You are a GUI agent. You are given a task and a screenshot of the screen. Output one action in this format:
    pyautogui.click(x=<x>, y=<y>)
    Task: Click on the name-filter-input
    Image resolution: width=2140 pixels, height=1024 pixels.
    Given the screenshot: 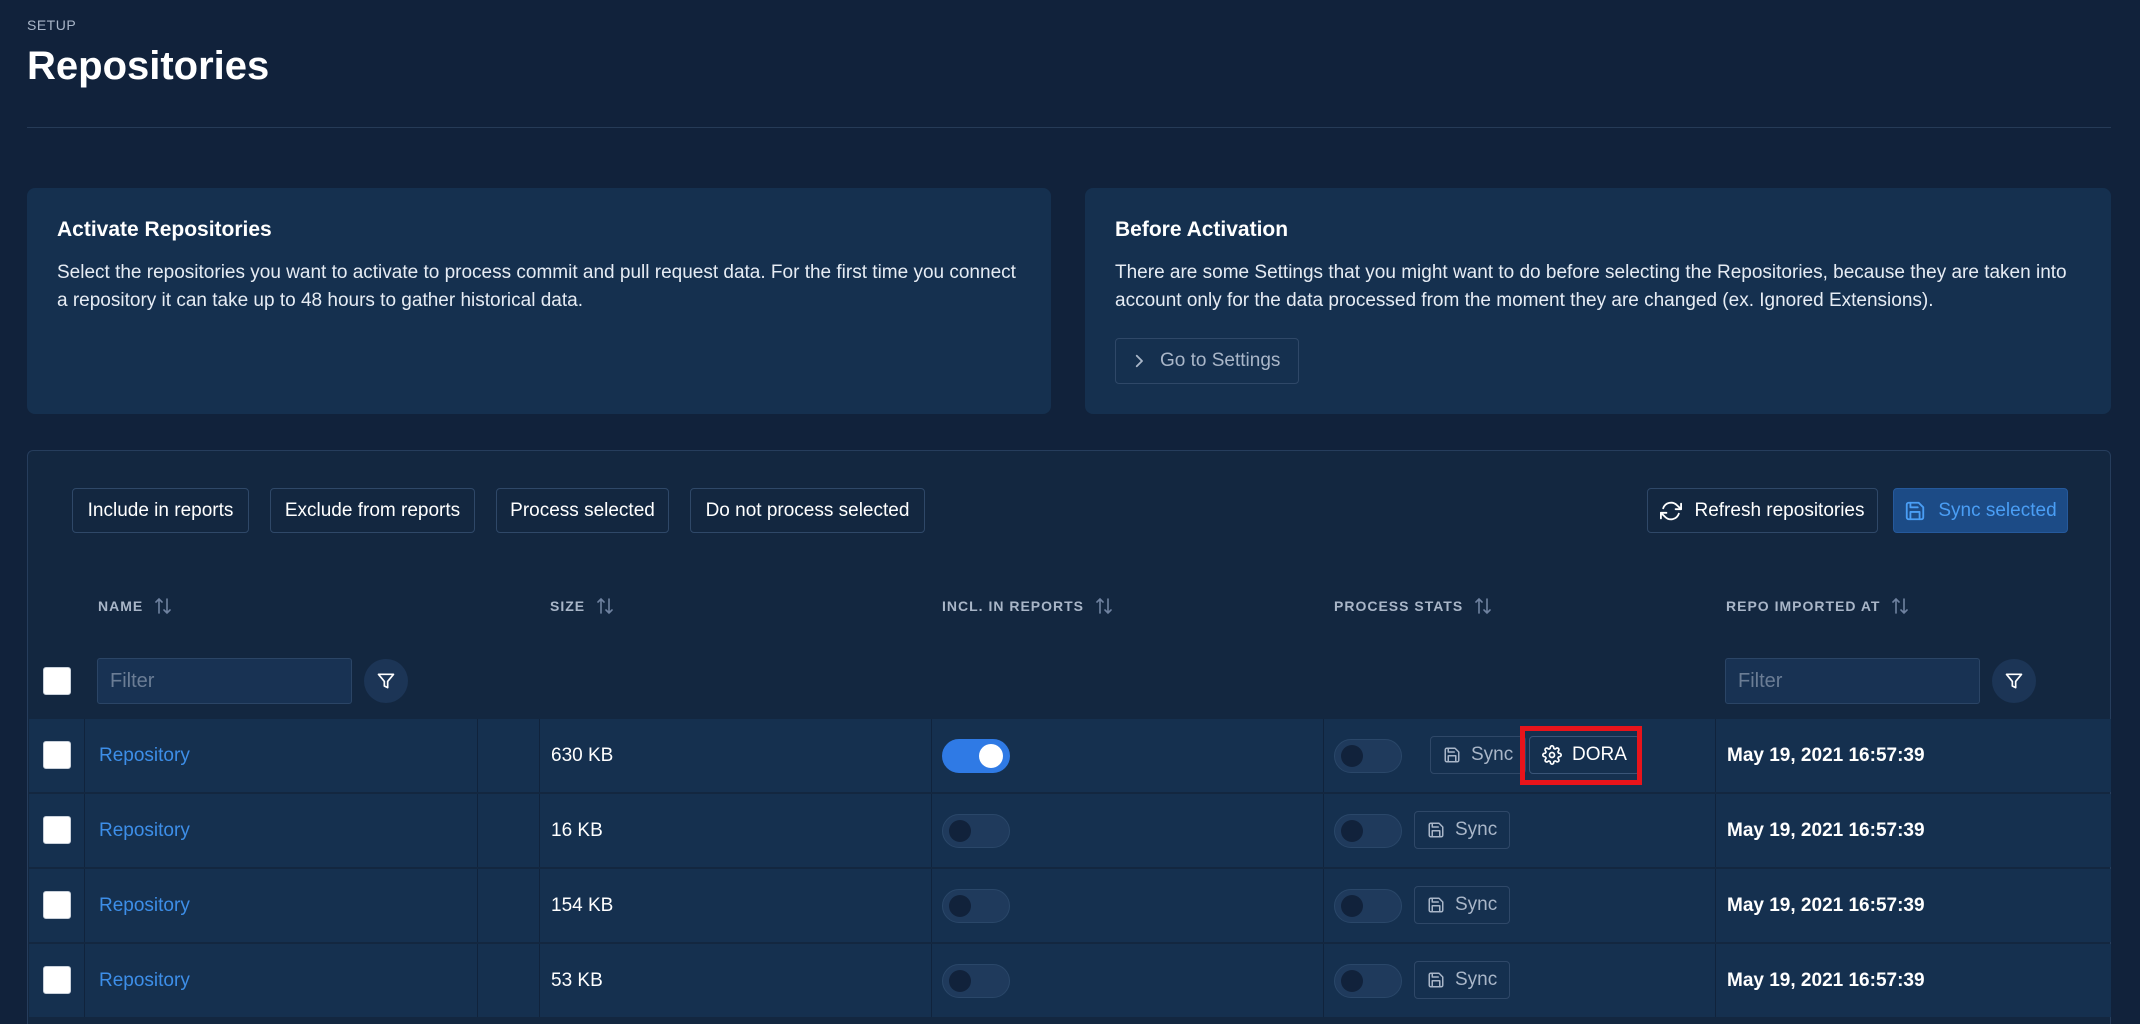 What is the action you would take?
    pyautogui.click(x=224, y=681)
    